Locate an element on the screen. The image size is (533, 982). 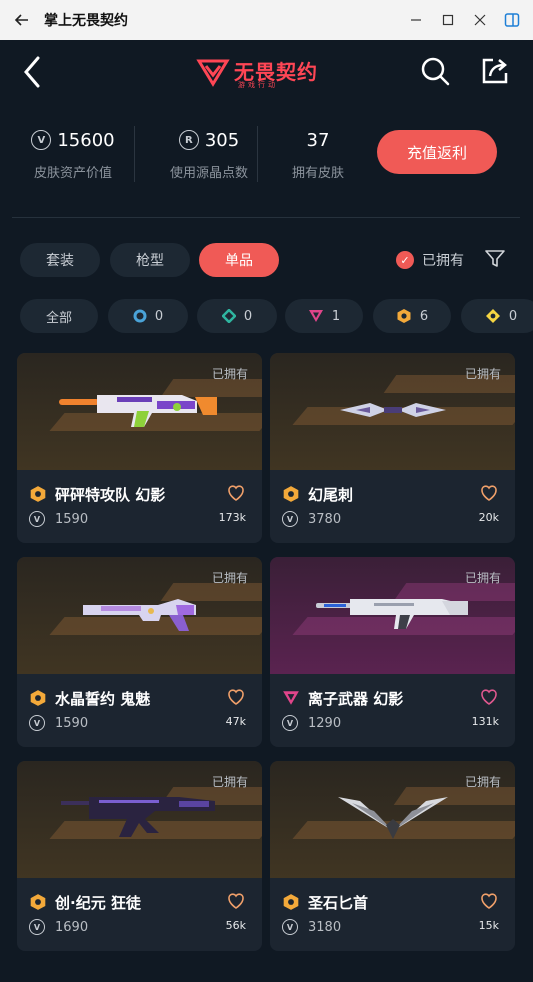
skin-card: 已拥有 幻尾刺 V 3780 20k is located at coordinates (392, 448).